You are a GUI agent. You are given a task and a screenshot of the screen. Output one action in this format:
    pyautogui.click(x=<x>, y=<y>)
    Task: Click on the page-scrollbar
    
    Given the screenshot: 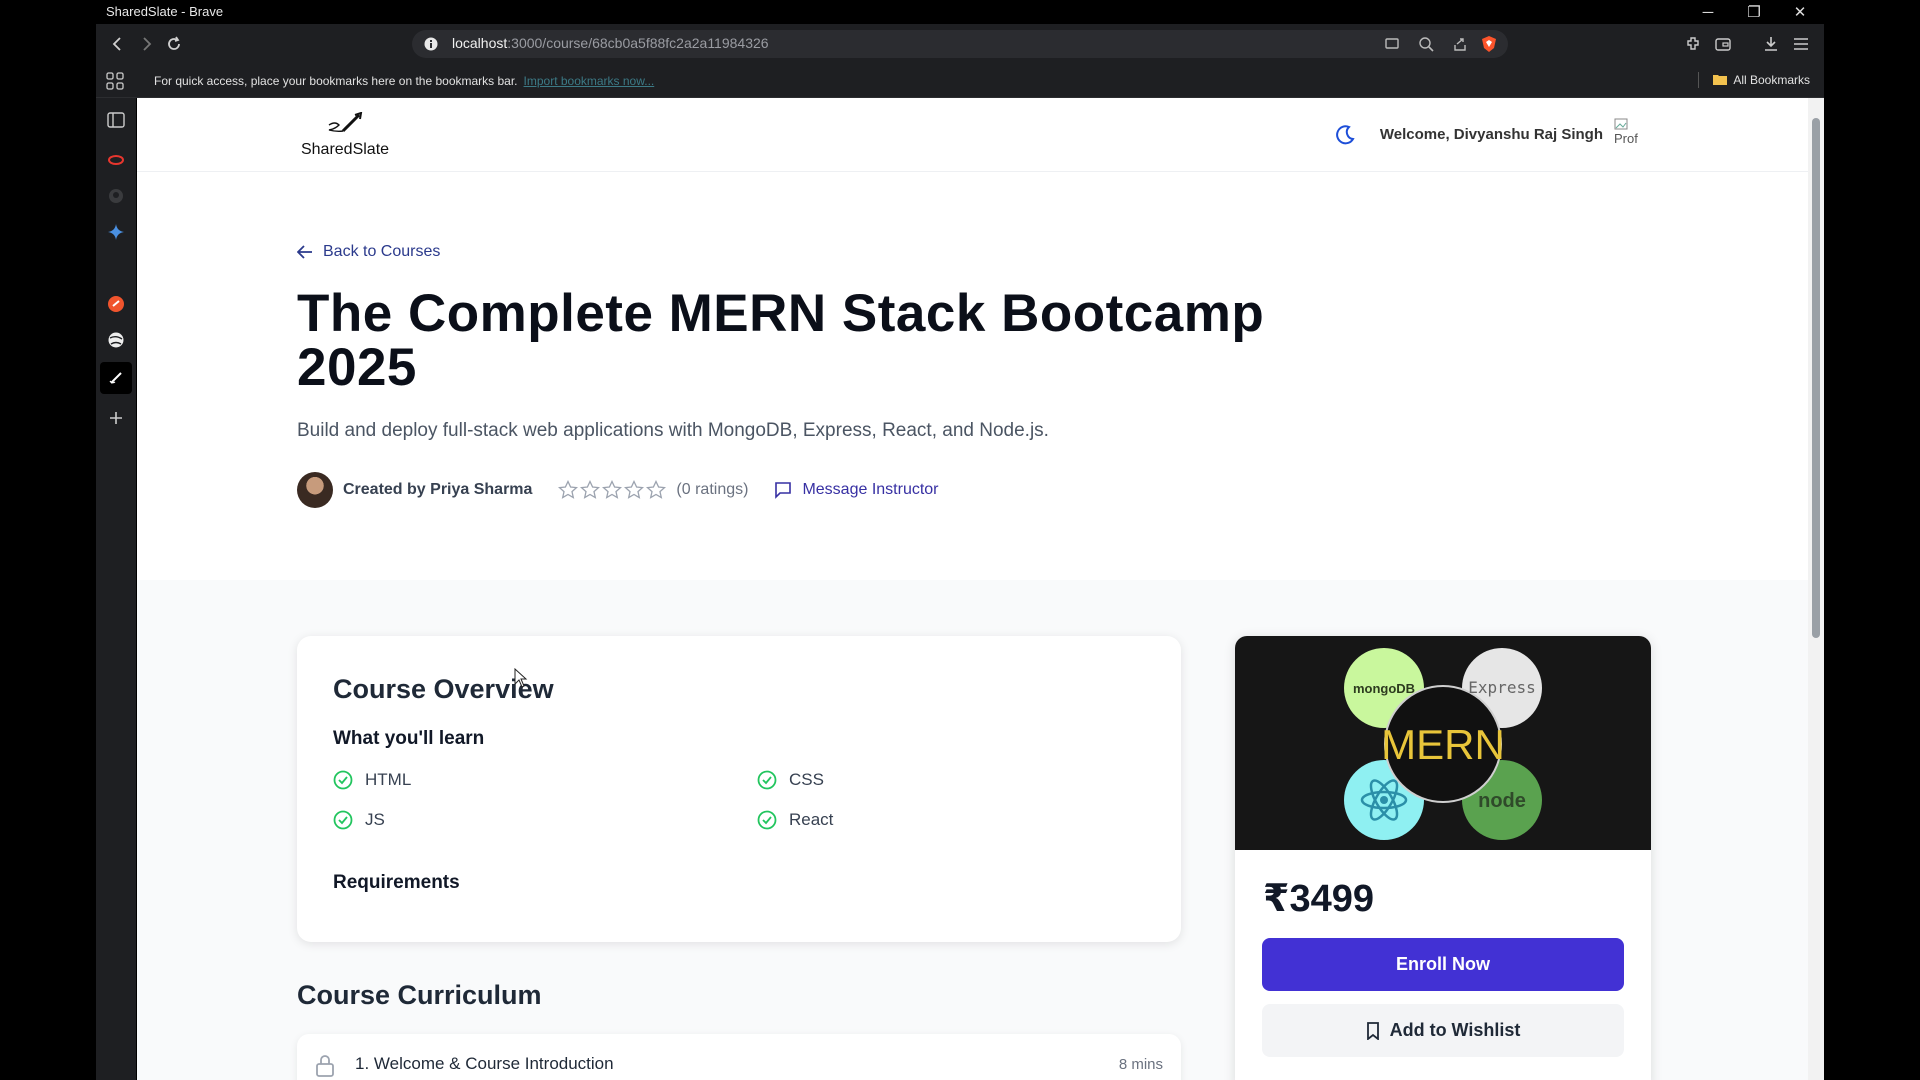 What is the action you would take?
    pyautogui.click(x=1816, y=589)
    